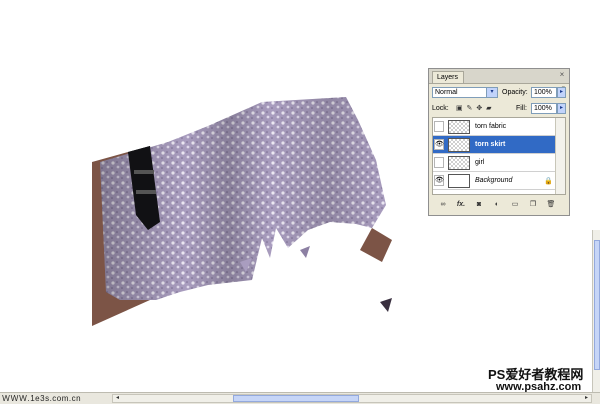 This screenshot has height=404, width=600. What do you see at coordinates (597, 305) in the screenshot?
I see `vertical-scroll-thumb` at bounding box center [597, 305].